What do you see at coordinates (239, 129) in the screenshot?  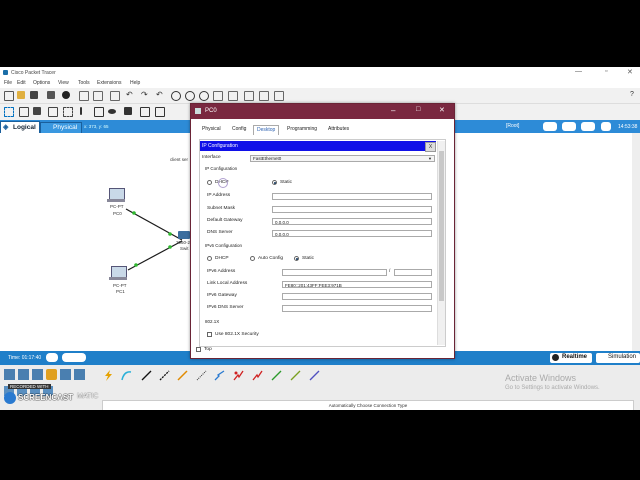 I see `tab-config: Config` at bounding box center [239, 129].